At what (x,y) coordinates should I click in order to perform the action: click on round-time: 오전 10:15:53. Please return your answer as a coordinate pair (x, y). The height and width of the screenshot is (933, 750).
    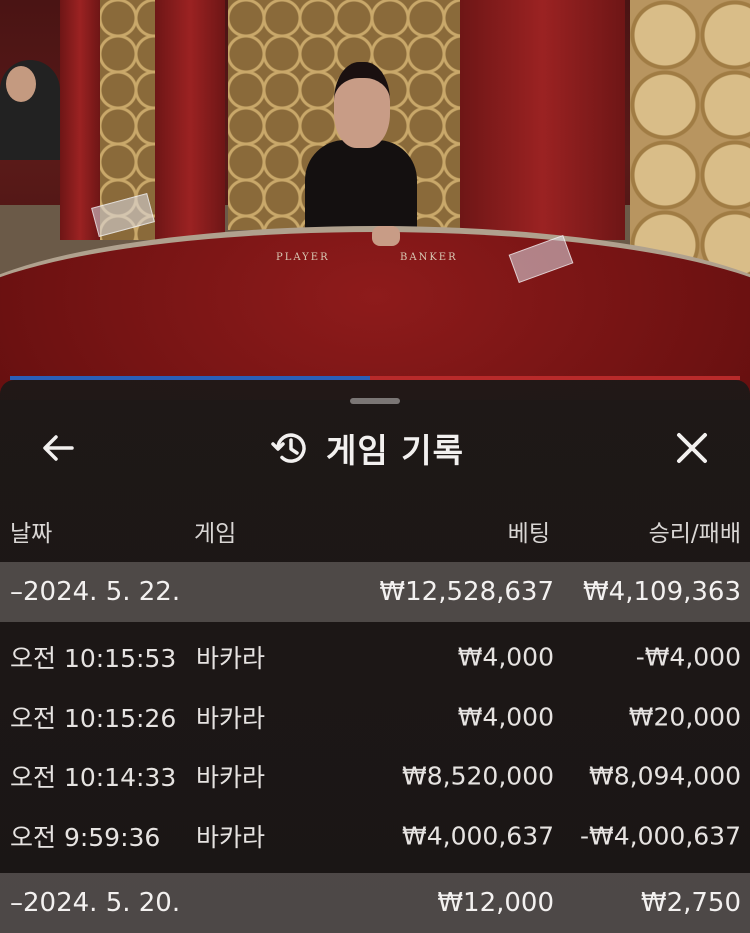
    Looking at the image, I should click on (93, 658).